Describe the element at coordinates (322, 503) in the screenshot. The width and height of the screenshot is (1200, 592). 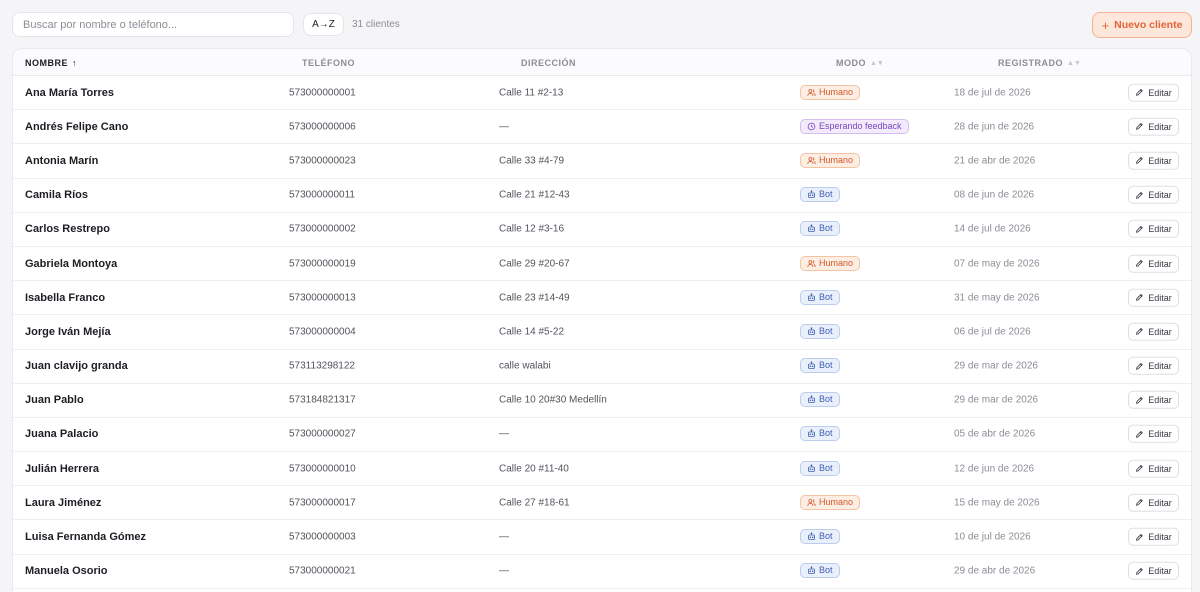
I see `client-phone: 573000000017` at that location.